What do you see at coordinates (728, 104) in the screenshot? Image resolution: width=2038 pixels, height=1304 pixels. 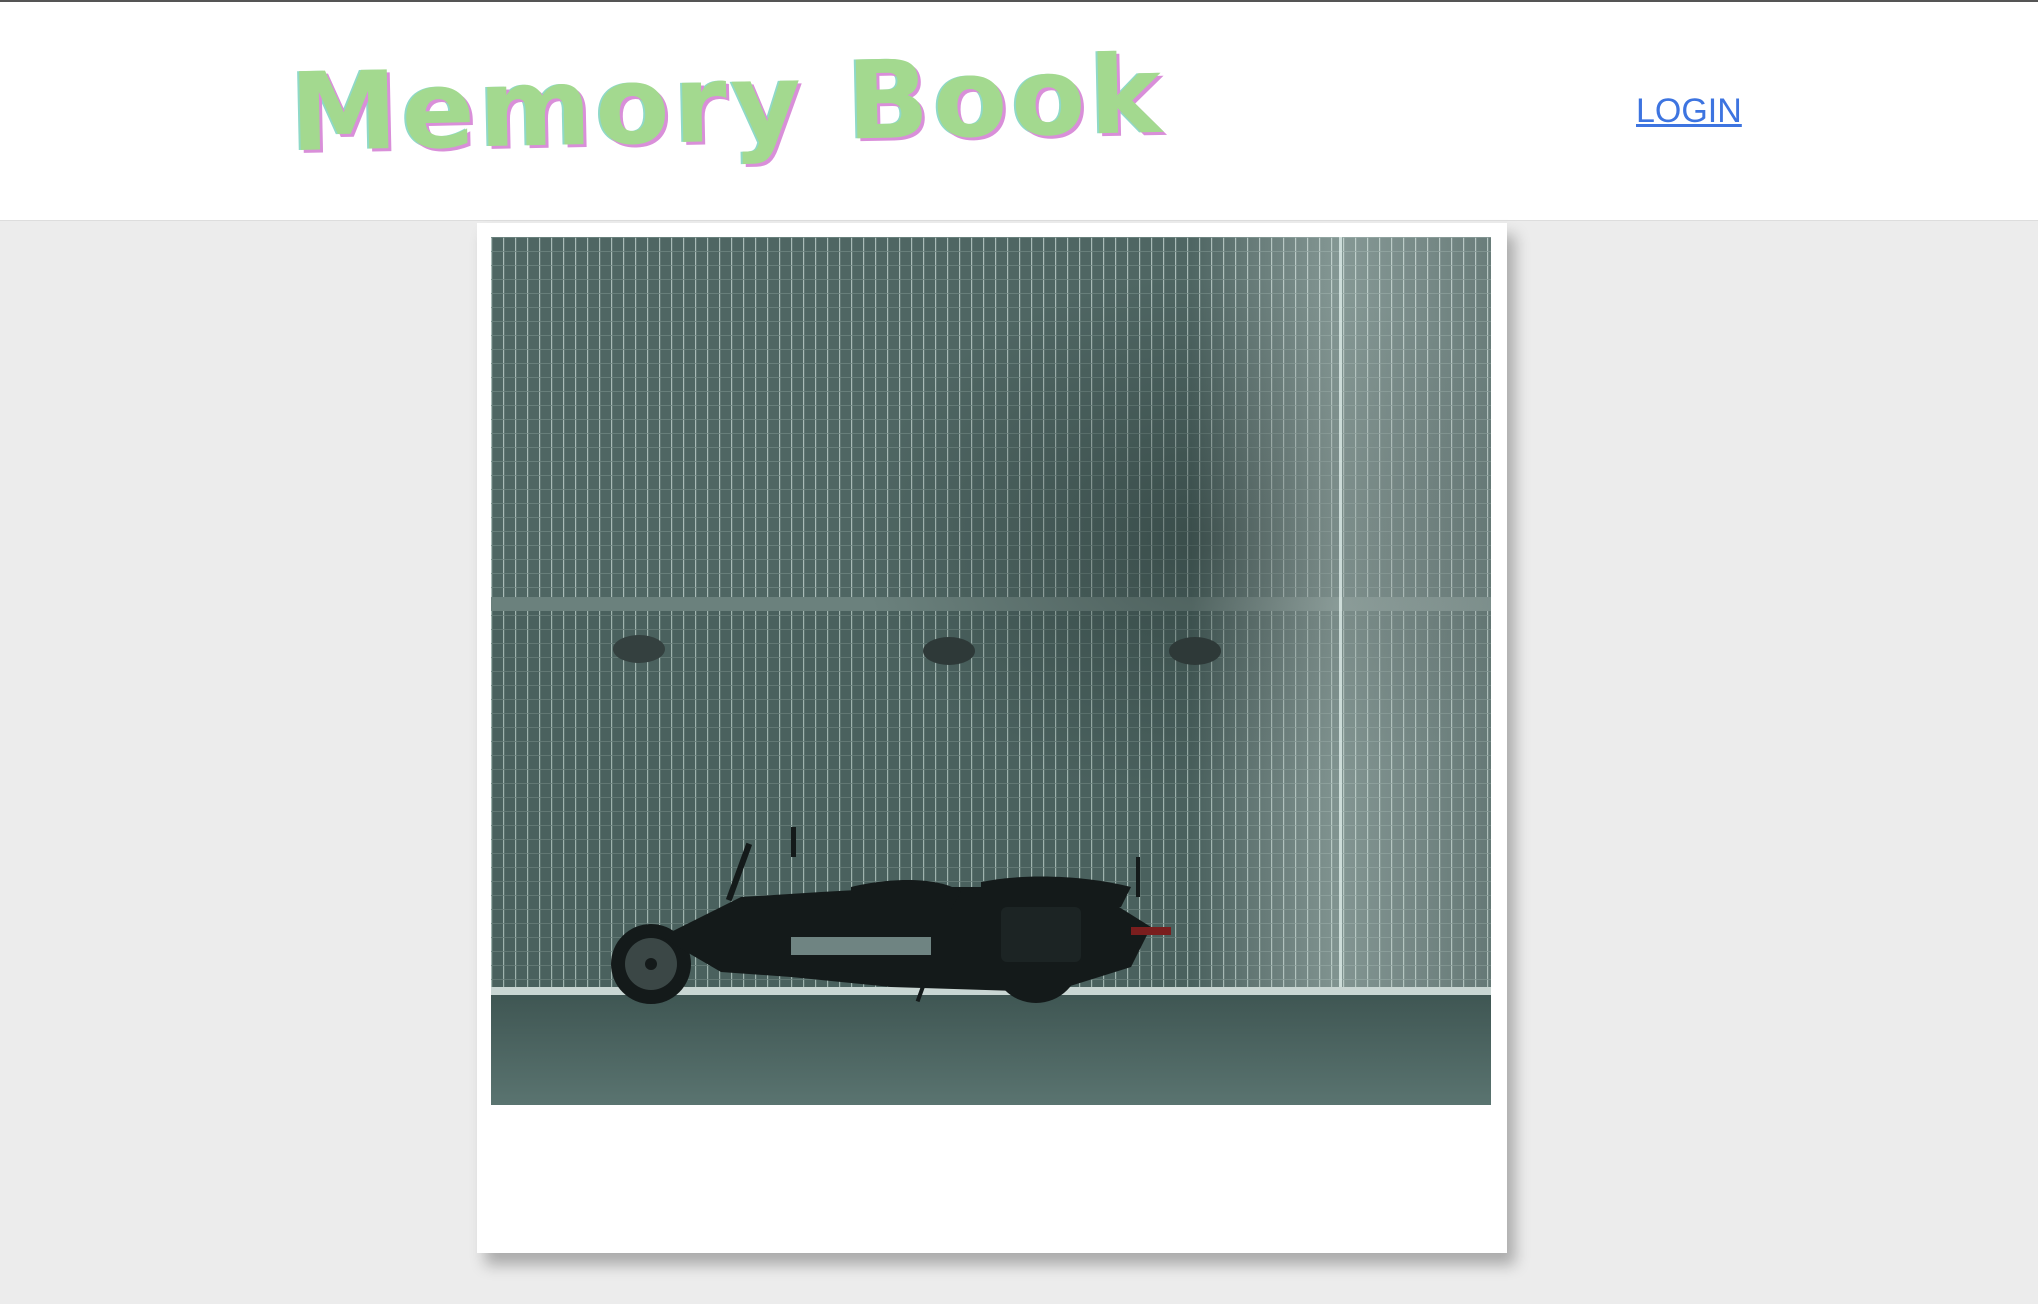 I see `site-logo: Memory Book` at bounding box center [728, 104].